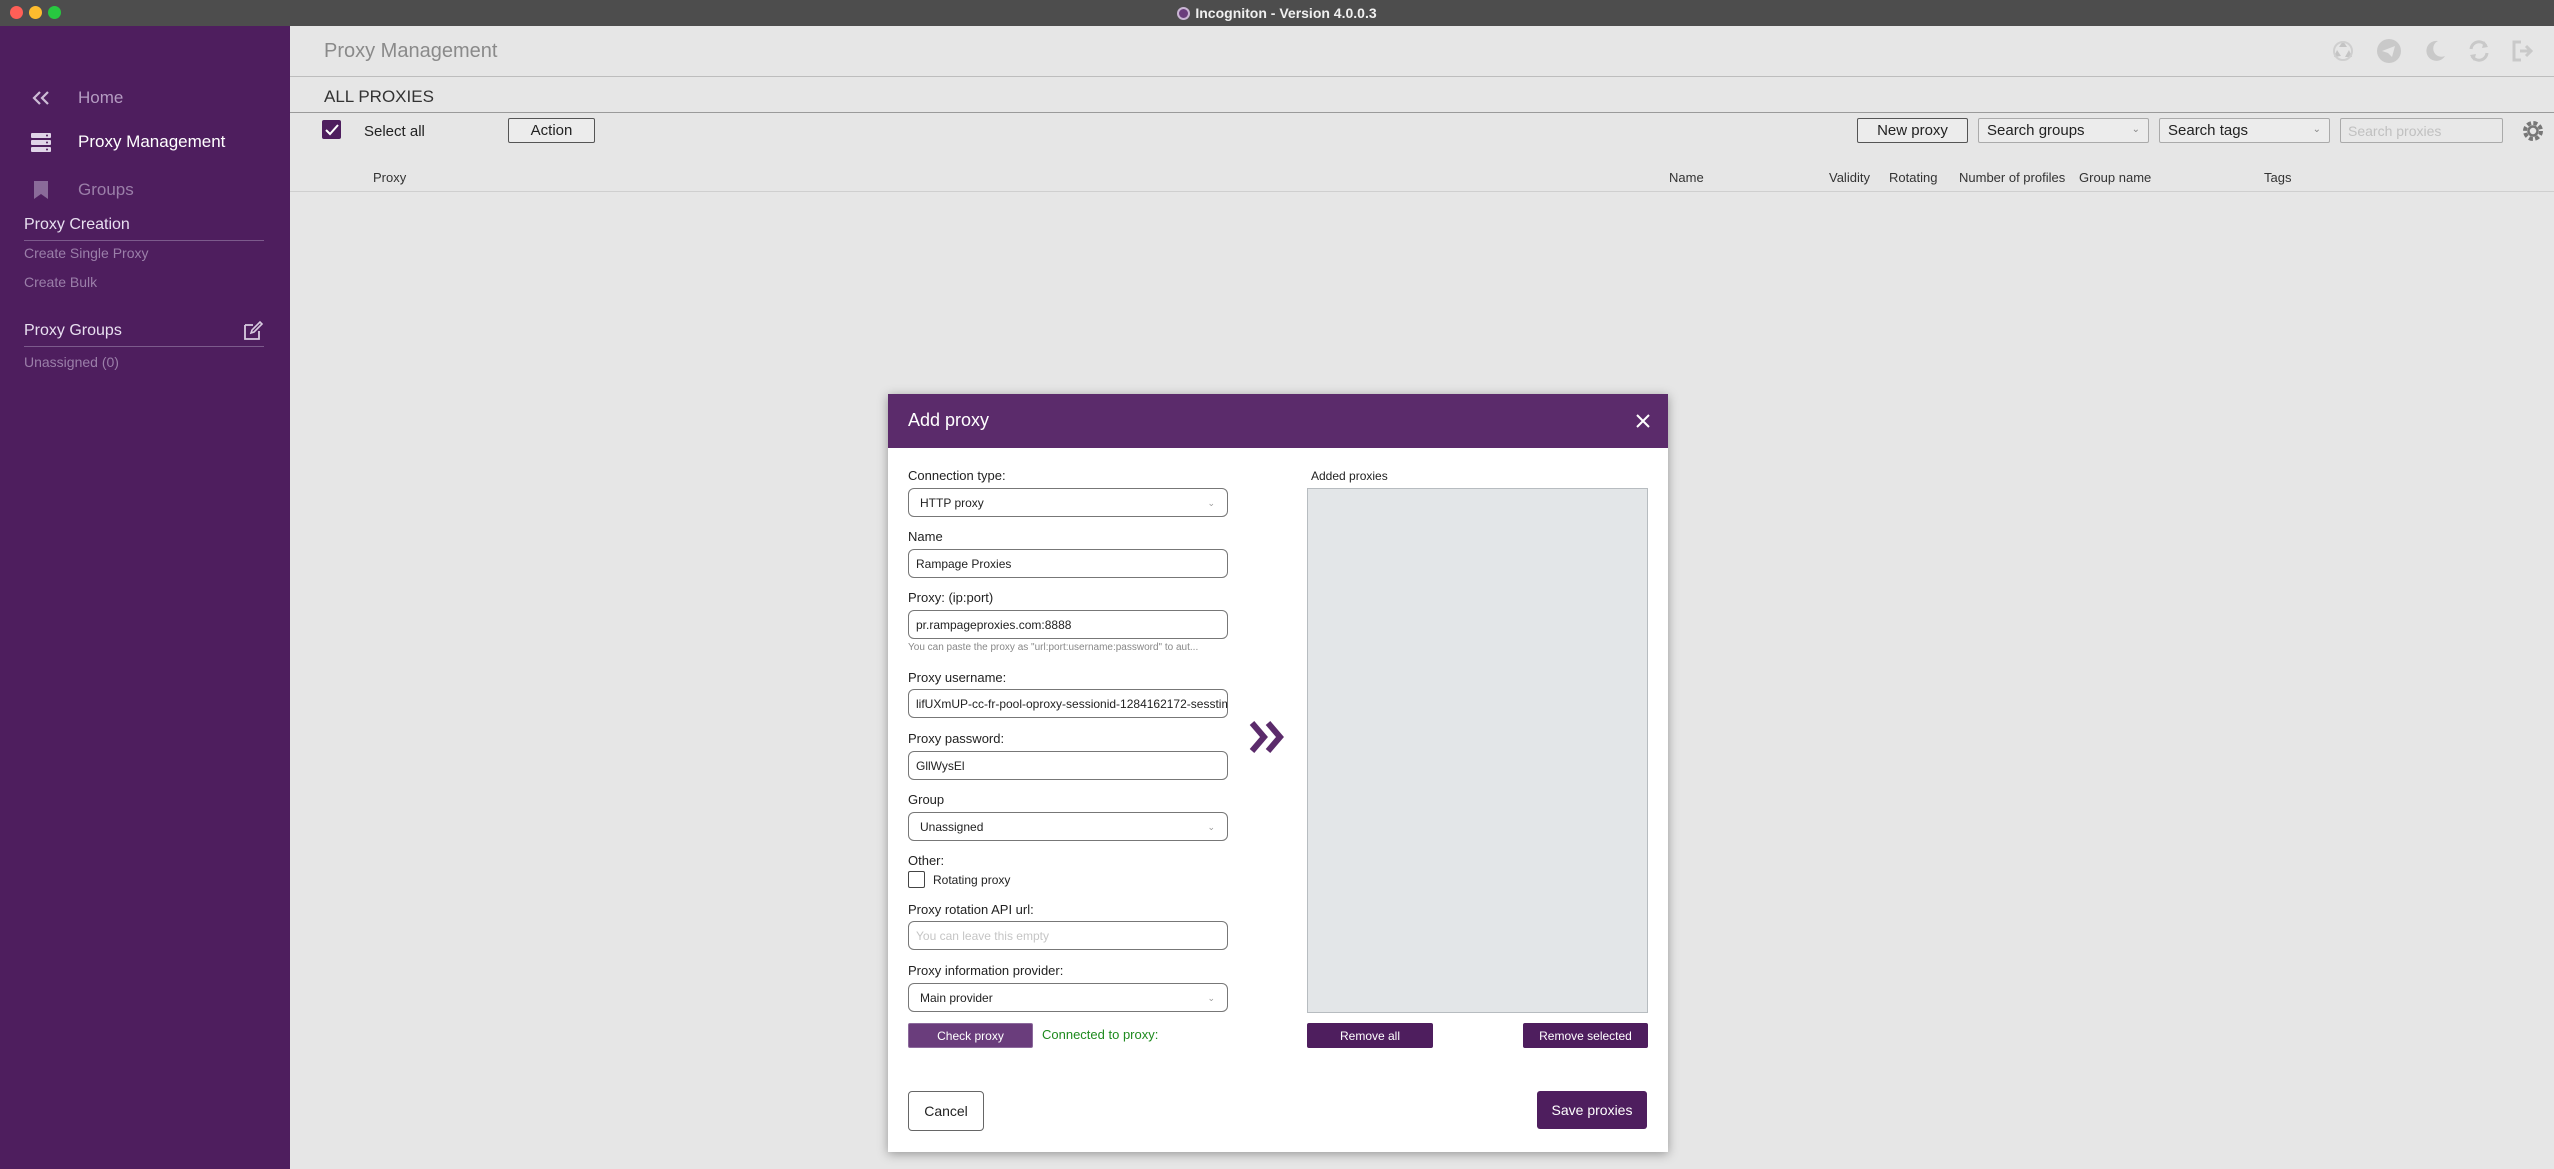 Image resolution: width=2554 pixels, height=1169 pixels. Describe the element at coordinates (926, 860) in the screenshot. I see `other-label: Other:` at that location.